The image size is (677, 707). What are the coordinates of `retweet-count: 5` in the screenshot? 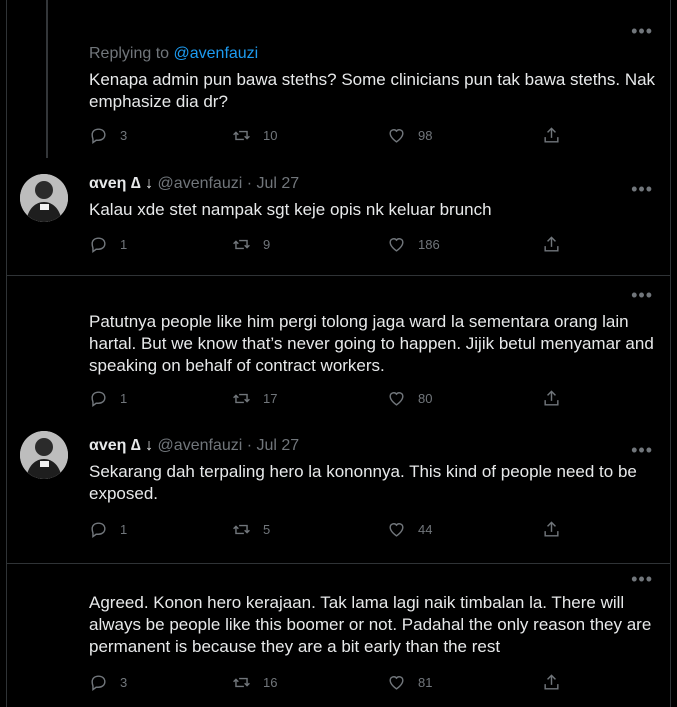 It's located at (267, 529).